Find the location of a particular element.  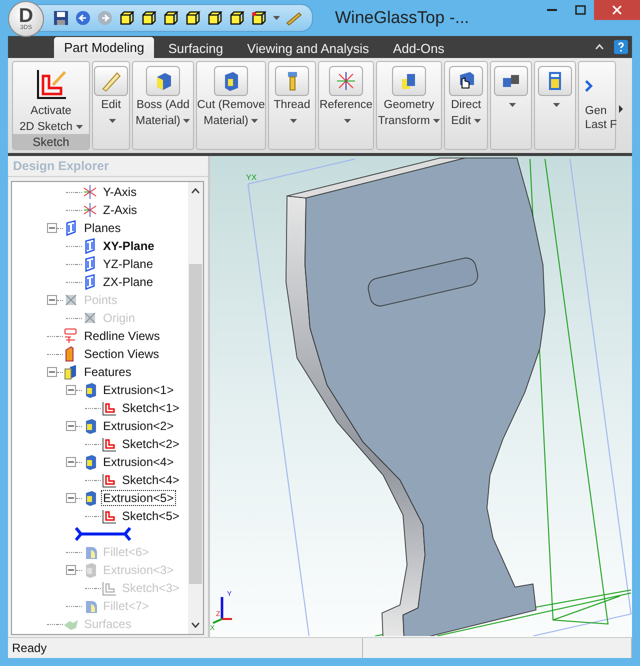

ribbon-tab: Add-Ons is located at coordinates (418, 48).